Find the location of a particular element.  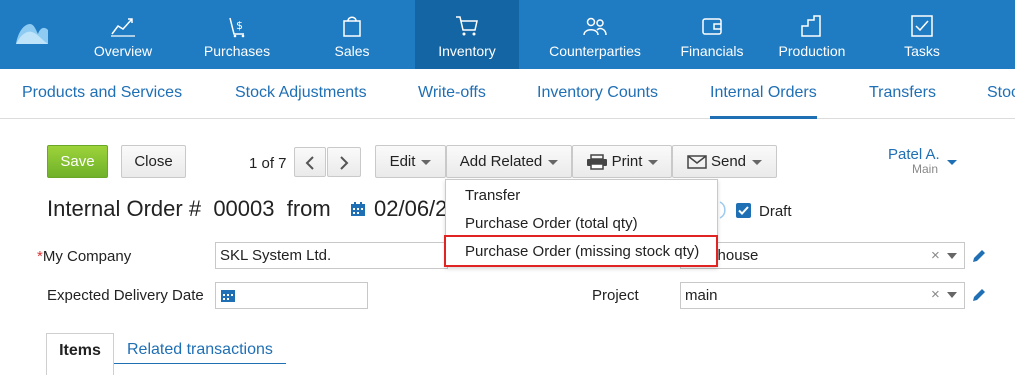

delivery-date-input is located at coordinates (291, 295).